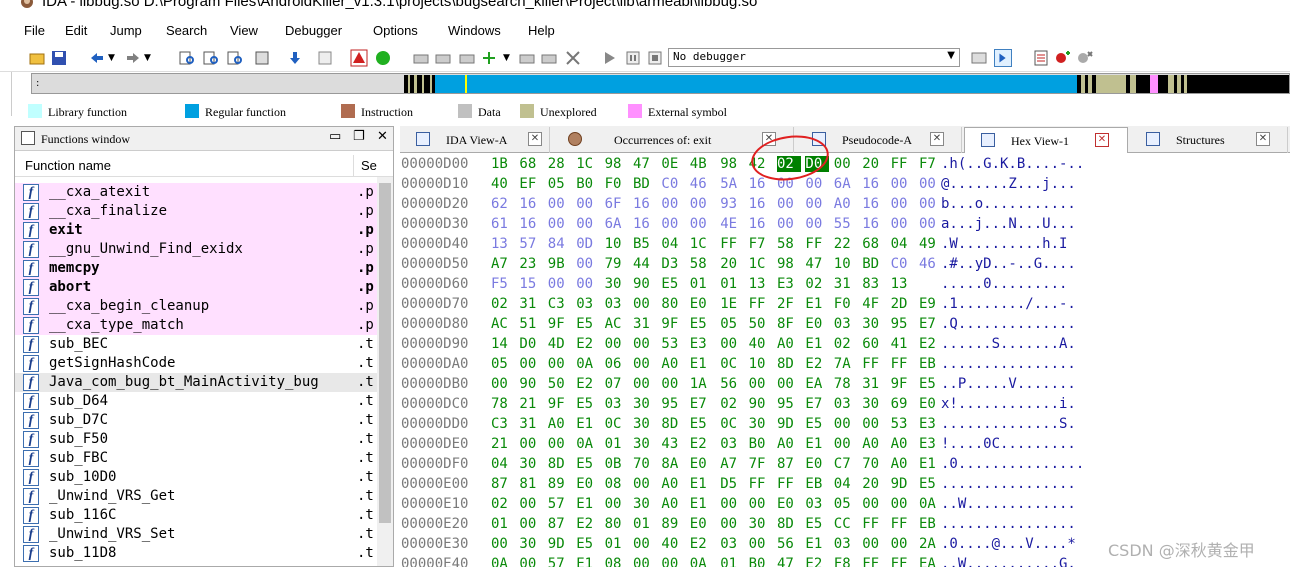 The height and width of the screenshot is (567, 1290). I want to click on hex-byte: 14, so click(503, 344).